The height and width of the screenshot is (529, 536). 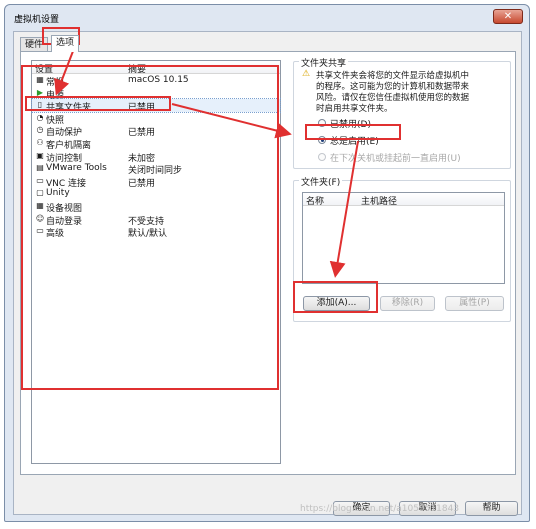 What do you see at coordinates (474, 303) in the screenshot?
I see `folder-properties-button: 属性(P)` at bounding box center [474, 303].